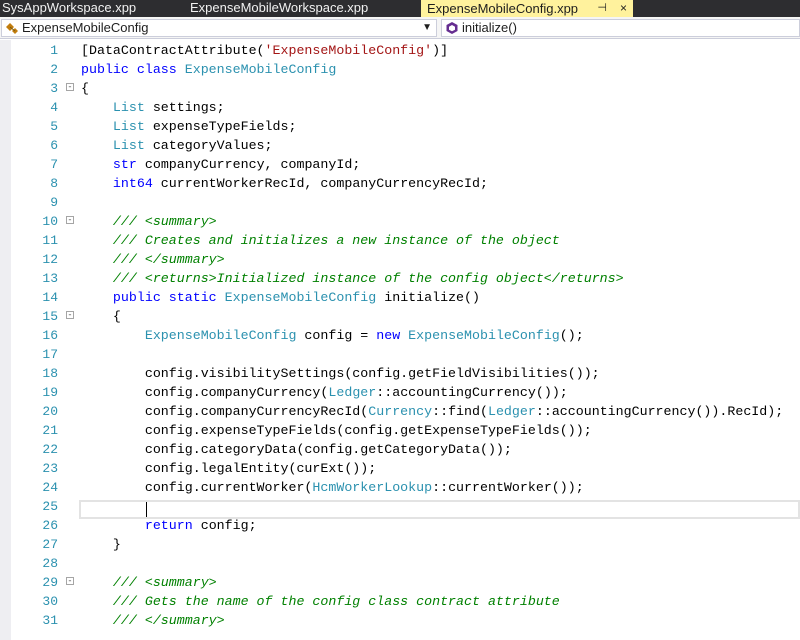 This screenshot has width=800, height=640. I want to click on method-icon, so click(452, 28).